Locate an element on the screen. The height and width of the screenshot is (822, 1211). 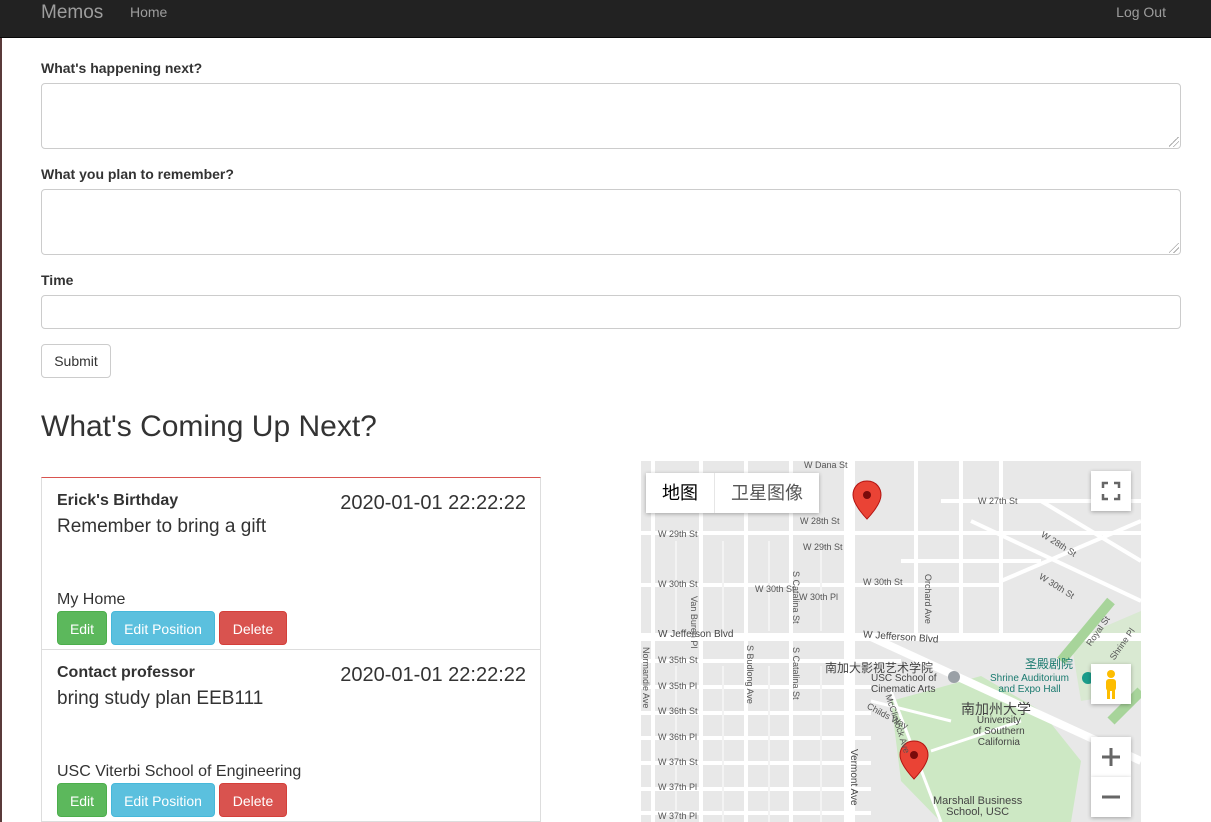
street-label: W 27th St is located at coordinates (998, 501).